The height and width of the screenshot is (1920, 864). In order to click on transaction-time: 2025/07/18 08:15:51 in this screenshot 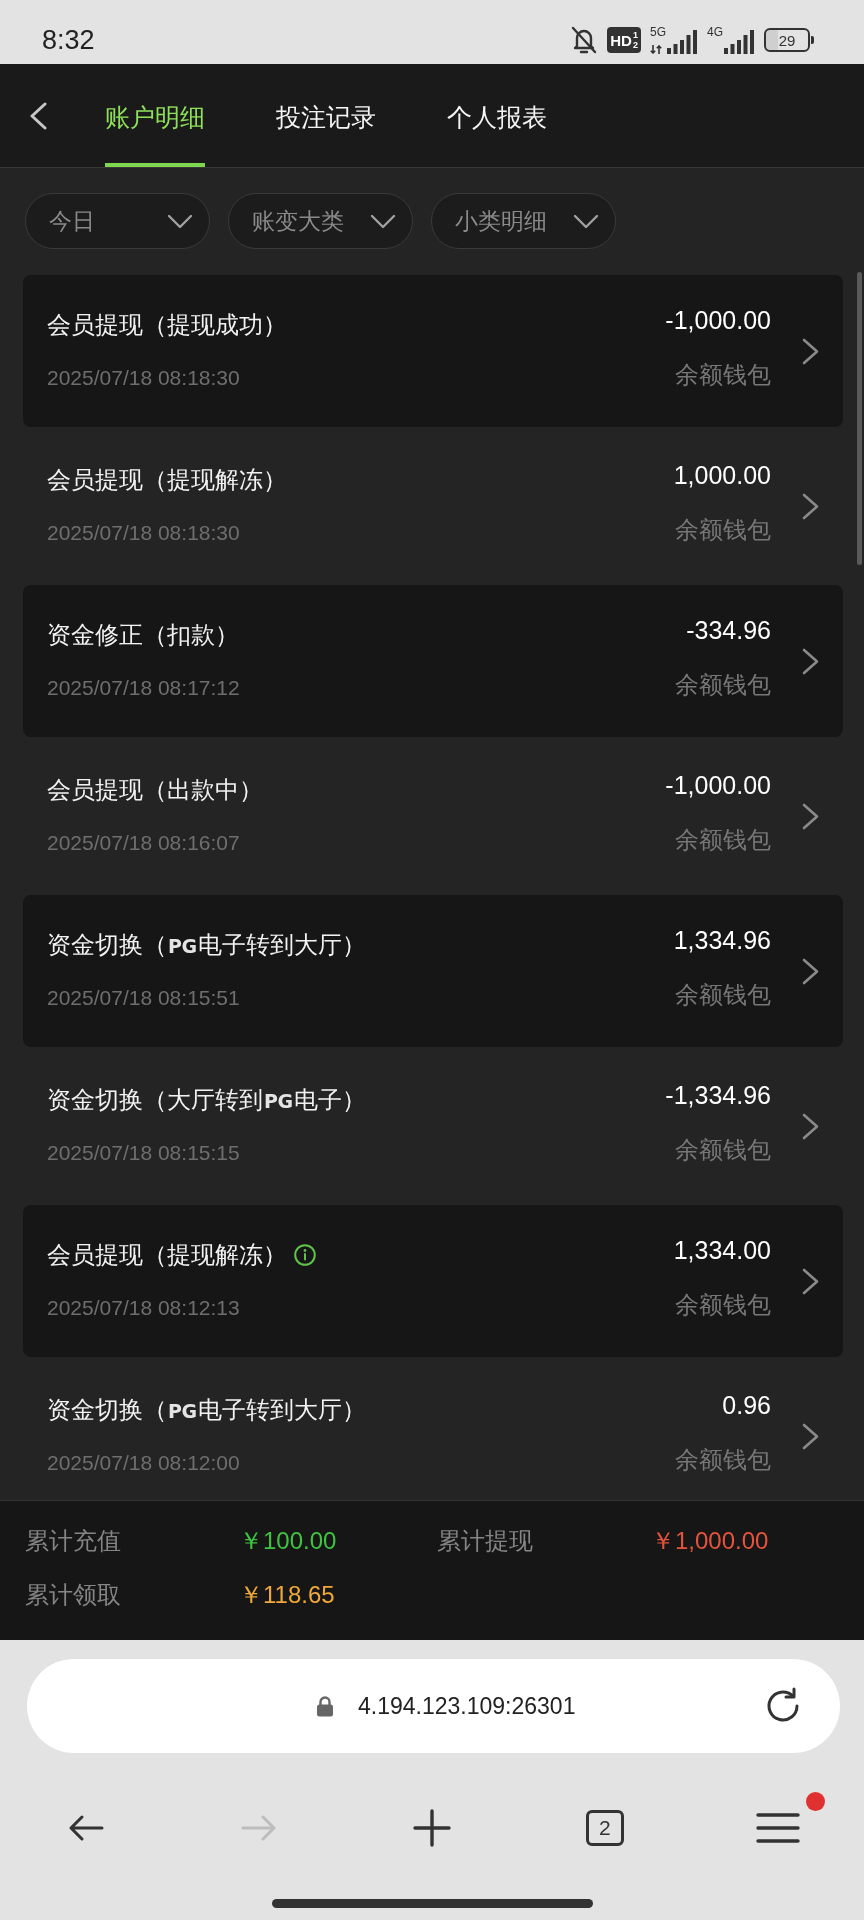, I will do `click(144, 998)`.